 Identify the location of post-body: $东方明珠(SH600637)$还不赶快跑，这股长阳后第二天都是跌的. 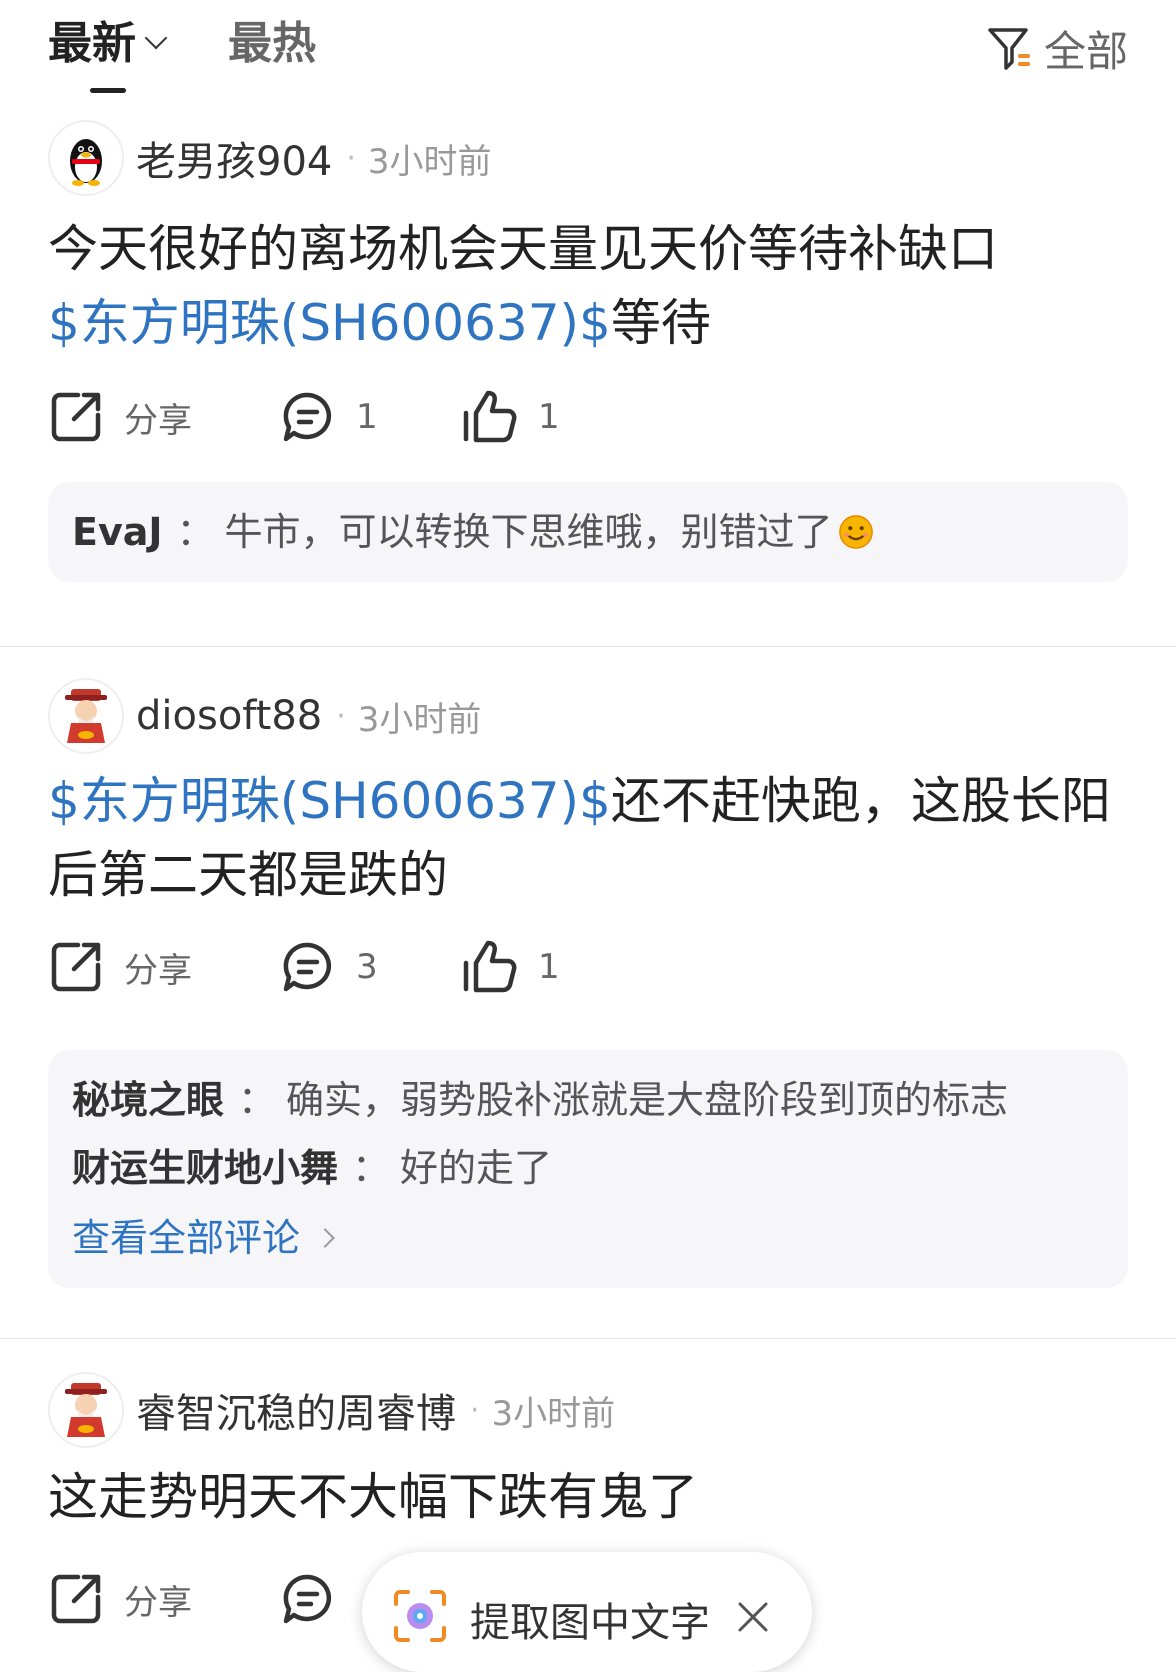
(588, 838).